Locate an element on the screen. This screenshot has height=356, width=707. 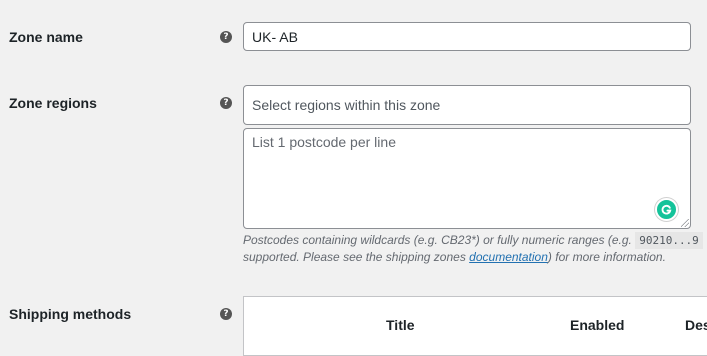
shipping-methods-help-icon: ? is located at coordinates (226, 314).